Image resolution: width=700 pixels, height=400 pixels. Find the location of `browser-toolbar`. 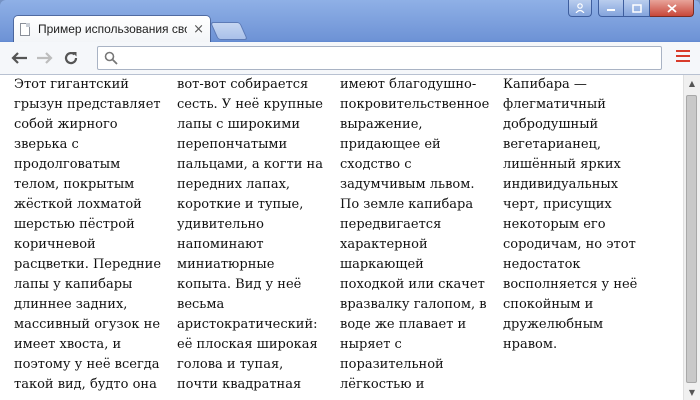

browser-toolbar is located at coordinates (350, 58).